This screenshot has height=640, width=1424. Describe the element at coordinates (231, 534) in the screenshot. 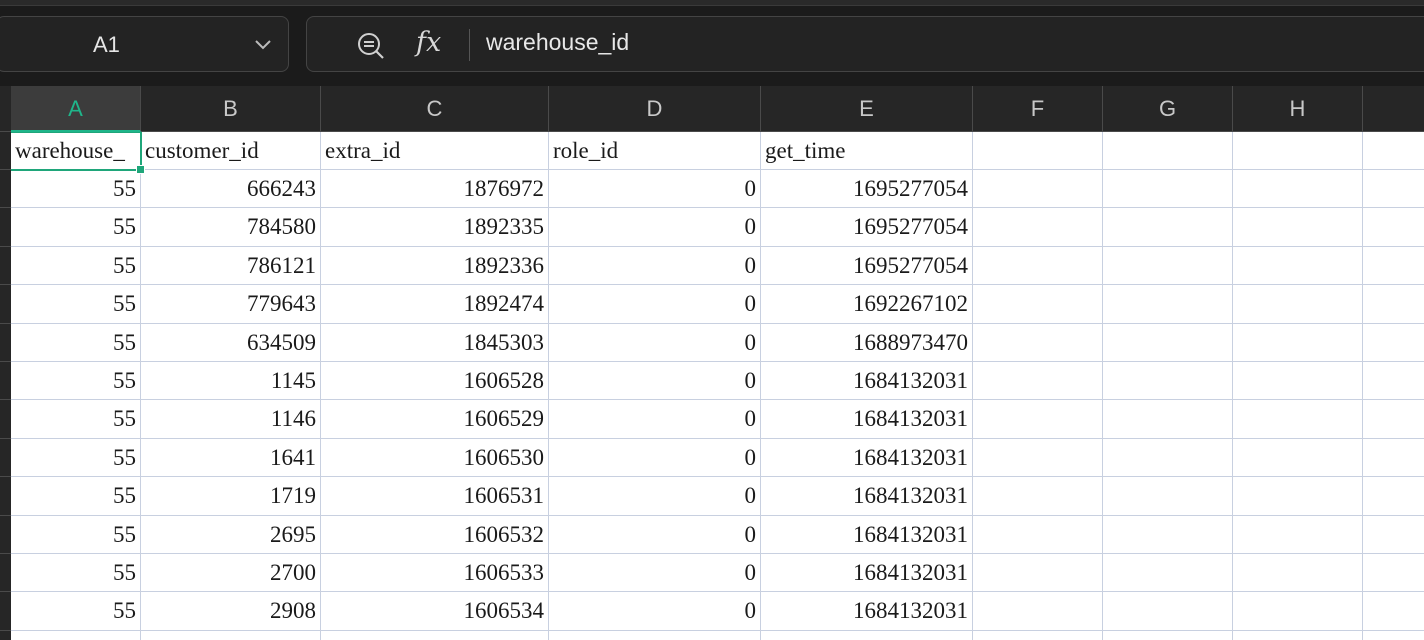

I see `data-cell: 2695` at that location.